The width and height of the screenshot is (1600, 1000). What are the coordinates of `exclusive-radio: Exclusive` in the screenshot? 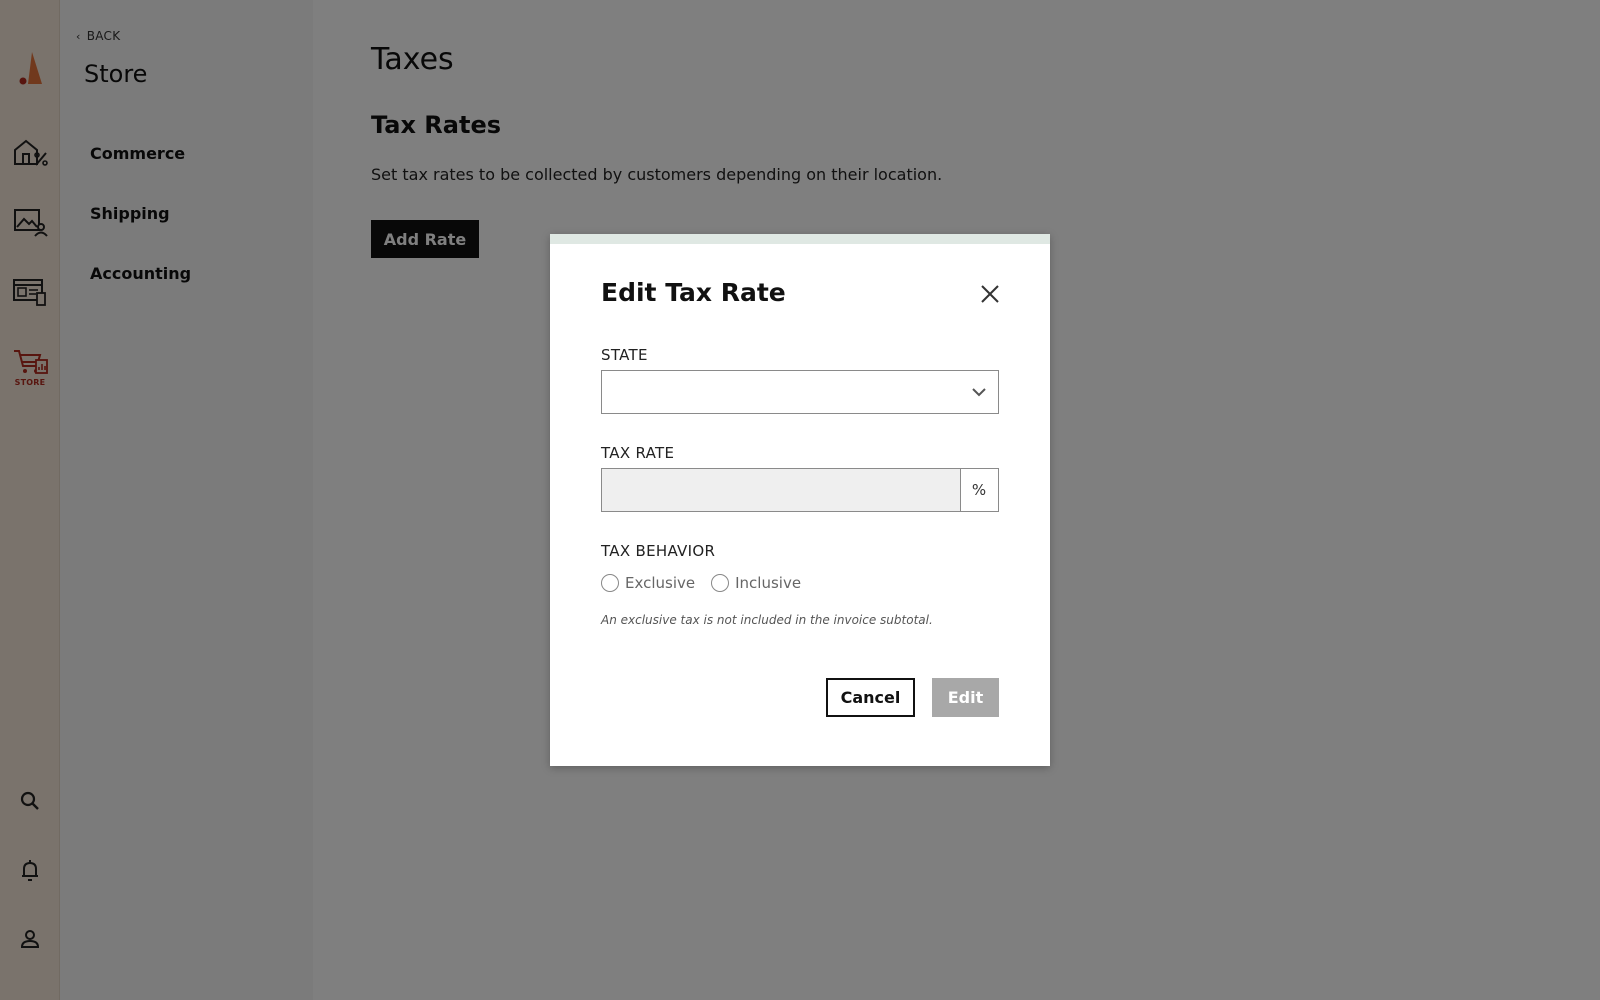 It's located at (648, 583).